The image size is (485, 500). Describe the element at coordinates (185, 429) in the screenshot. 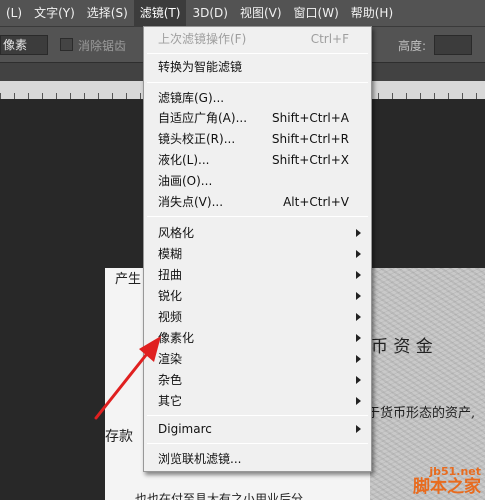

I see `submenu-digimarc-label: Digimarc` at that location.